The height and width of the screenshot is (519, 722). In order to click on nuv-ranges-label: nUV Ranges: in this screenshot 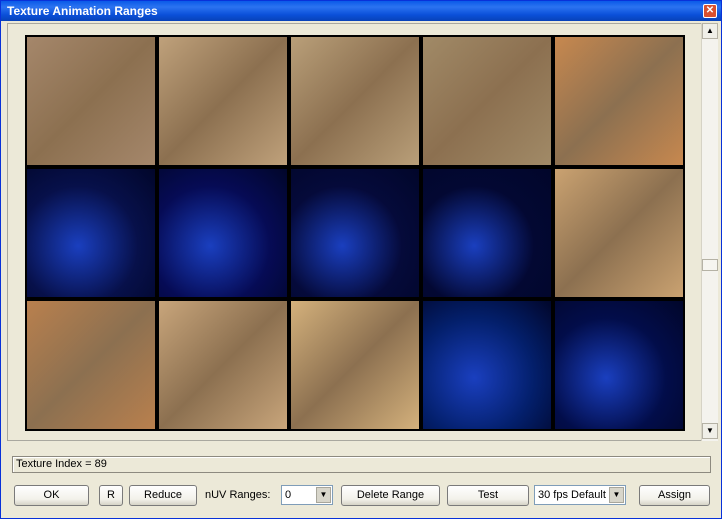, I will do `click(238, 495)`.